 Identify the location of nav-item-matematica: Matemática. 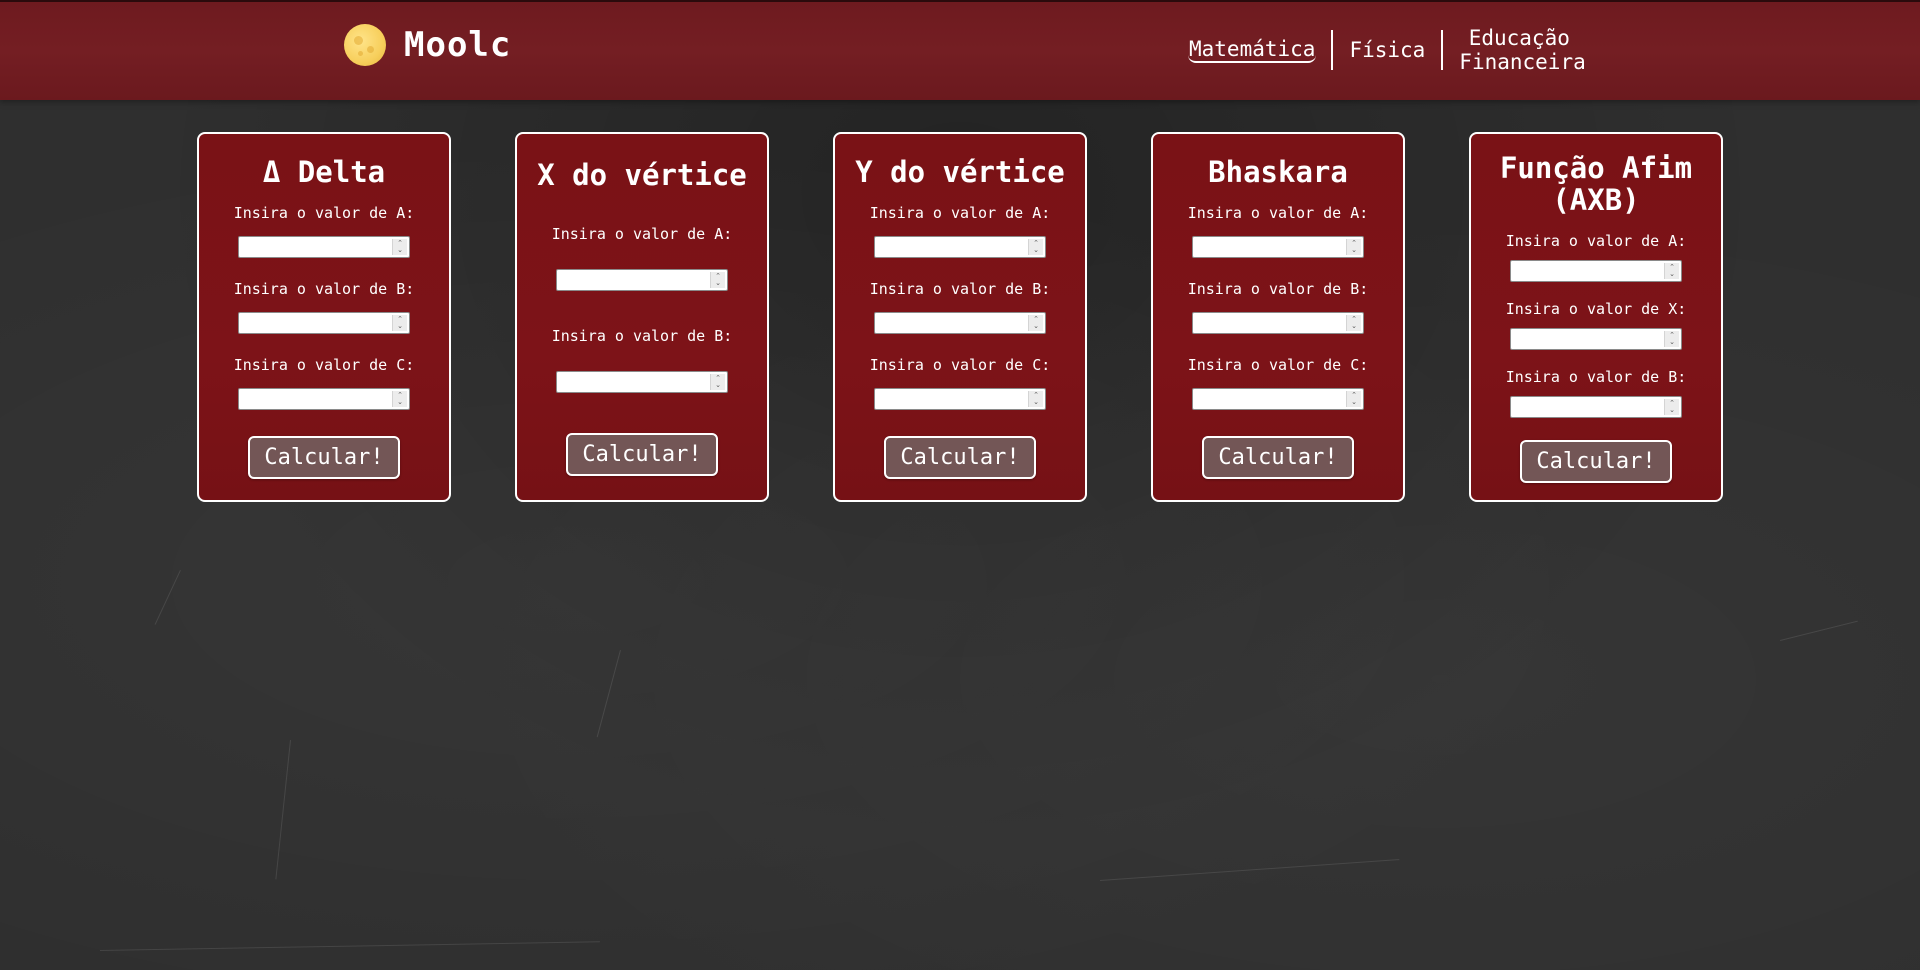
(1252, 50).